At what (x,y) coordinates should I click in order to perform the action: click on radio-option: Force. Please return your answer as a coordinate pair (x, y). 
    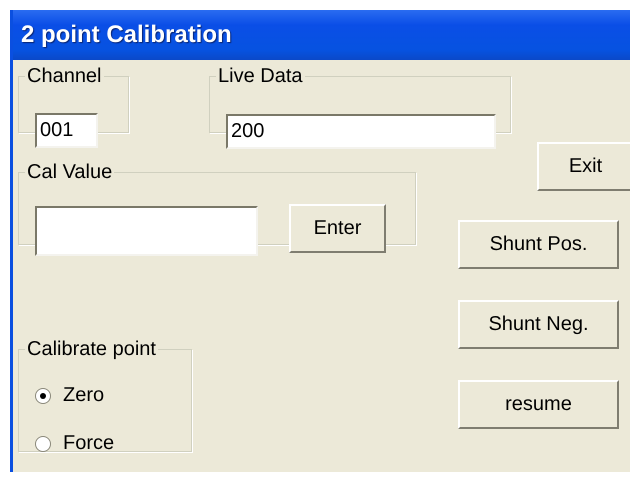
    Looking at the image, I should click on (74, 443).